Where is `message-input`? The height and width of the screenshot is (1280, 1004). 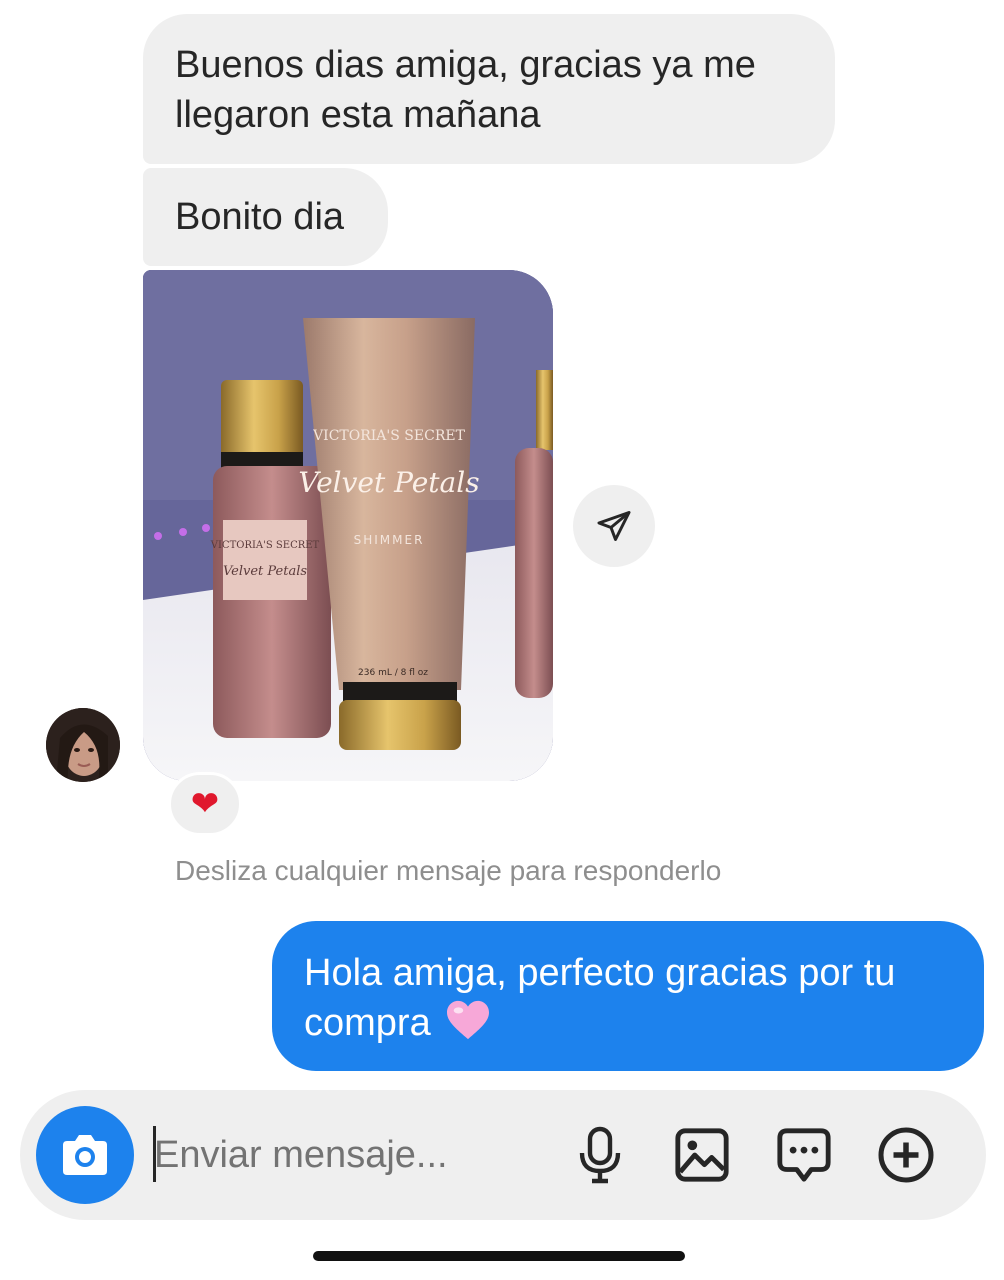 message-input is located at coordinates (354, 1155).